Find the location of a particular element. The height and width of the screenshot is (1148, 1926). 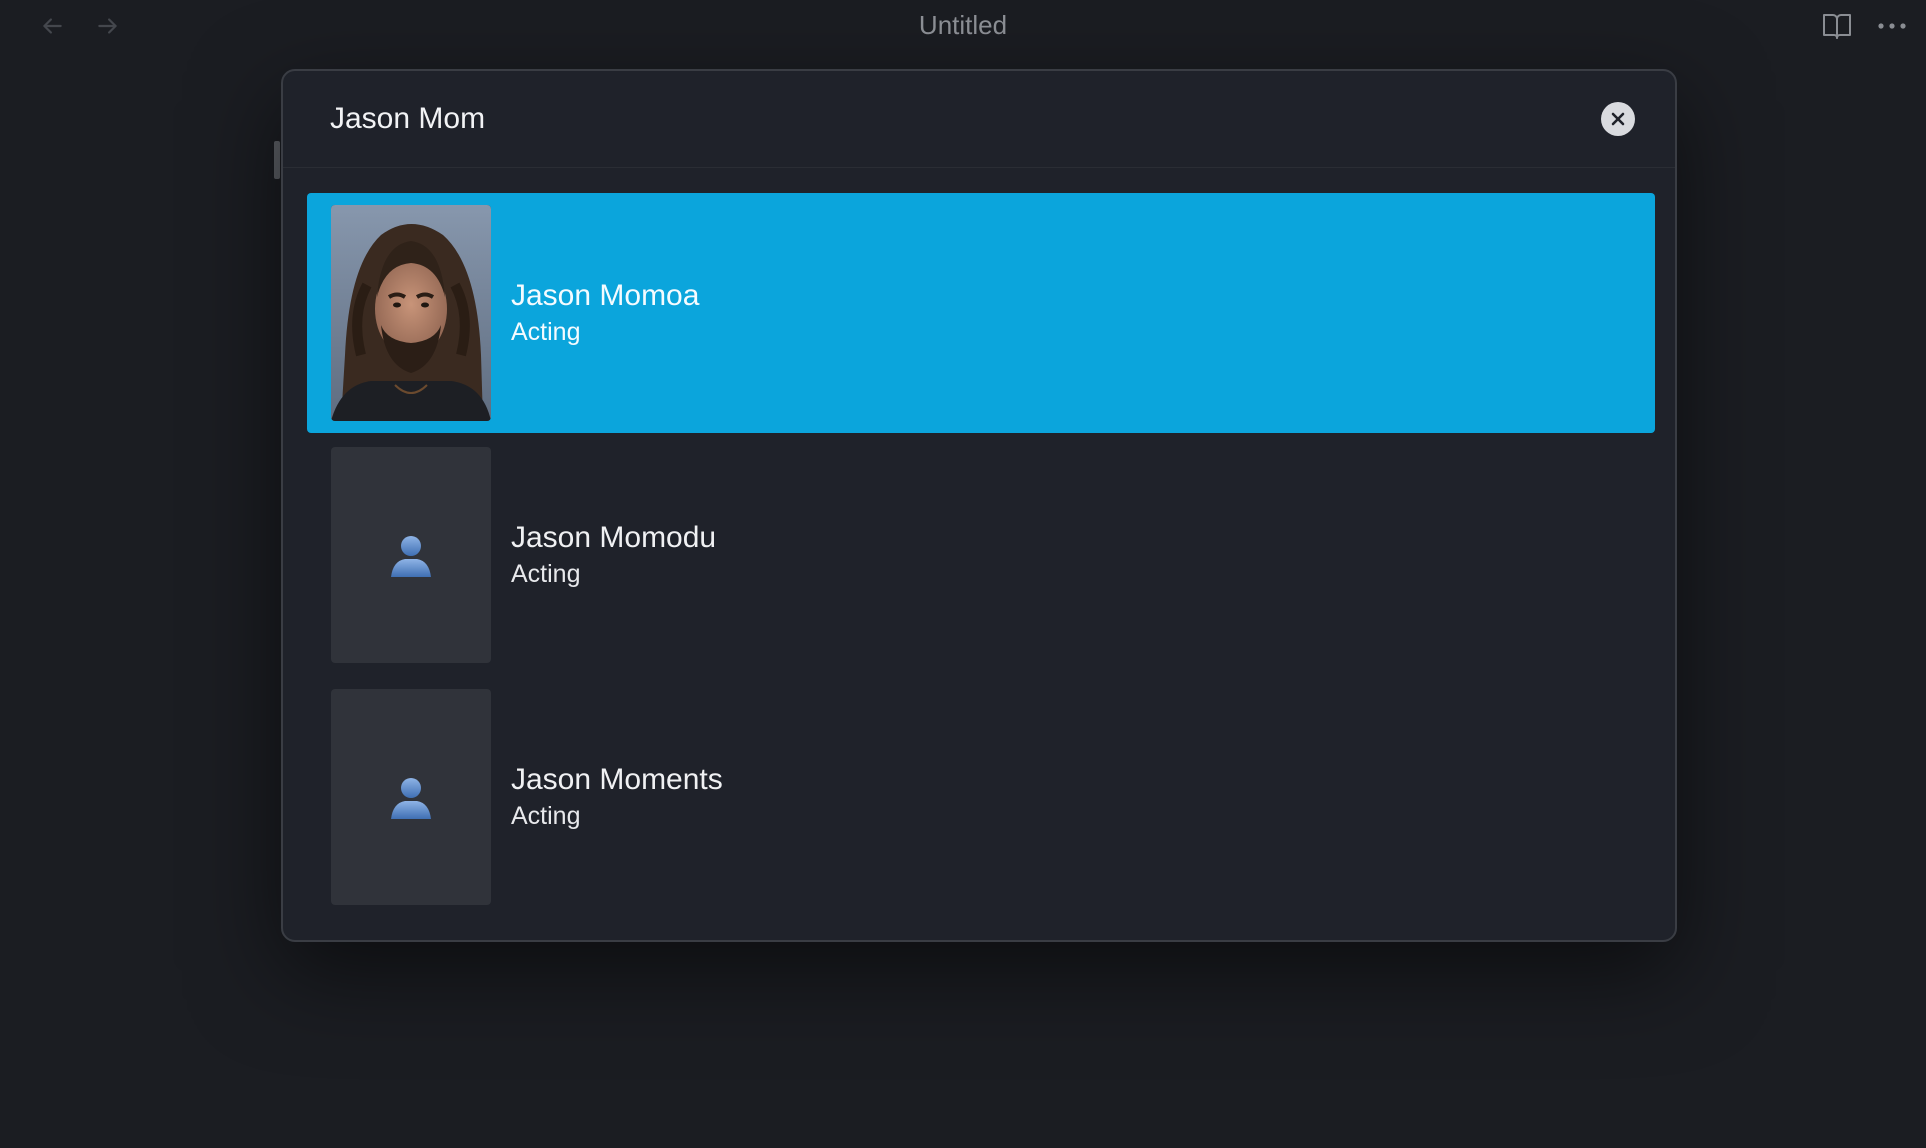

window-title: Untitled is located at coordinates (963, 25).